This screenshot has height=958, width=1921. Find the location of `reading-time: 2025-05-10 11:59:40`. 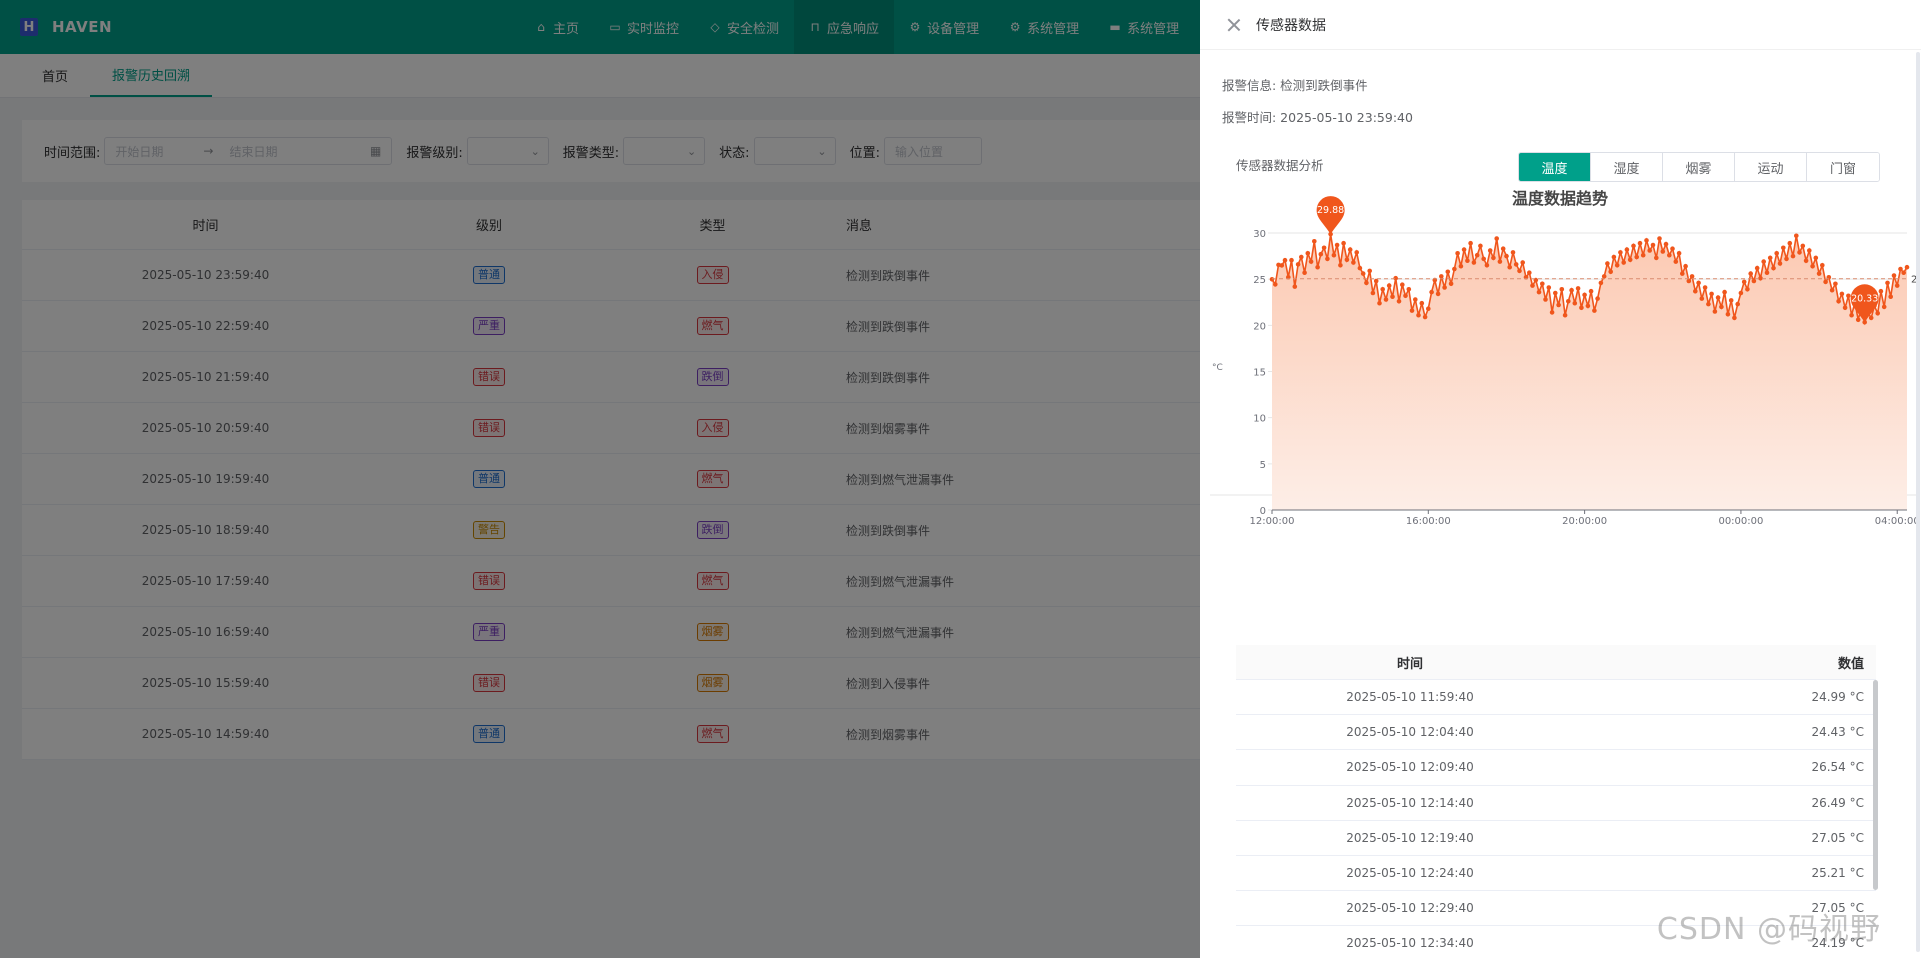

reading-time: 2025-05-10 11:59:40 is located at coordinates (1410, 697).